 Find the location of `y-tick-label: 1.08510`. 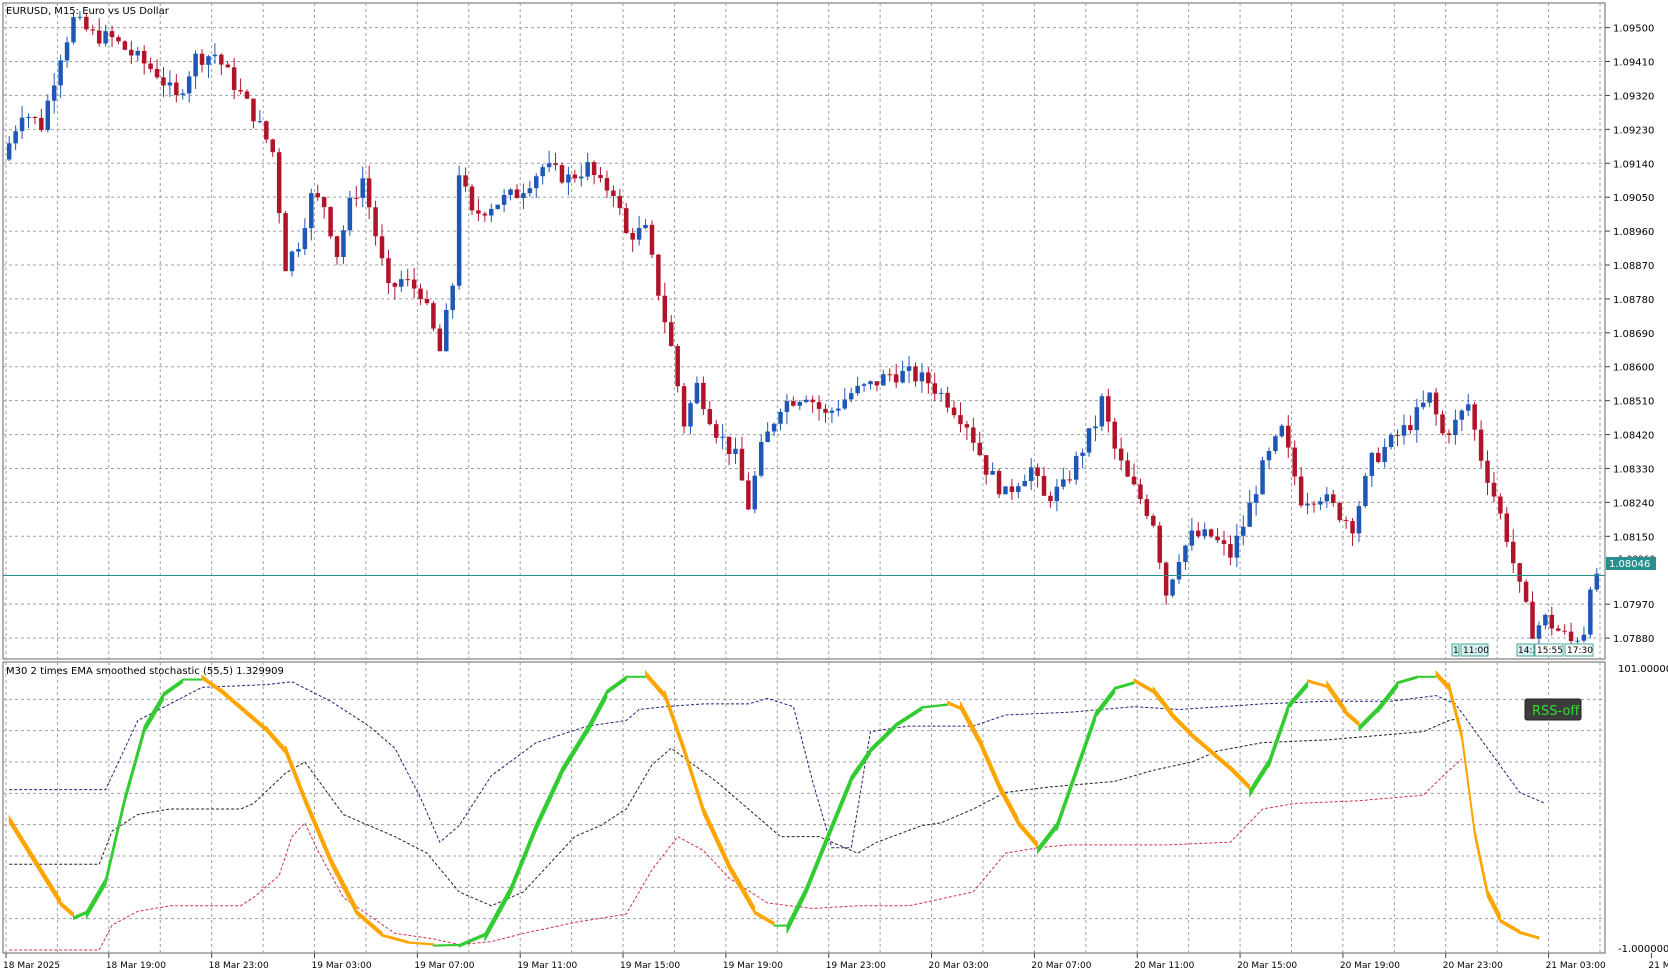

y-tick-label: 1.08510 is located at coordinates (1633, 402).